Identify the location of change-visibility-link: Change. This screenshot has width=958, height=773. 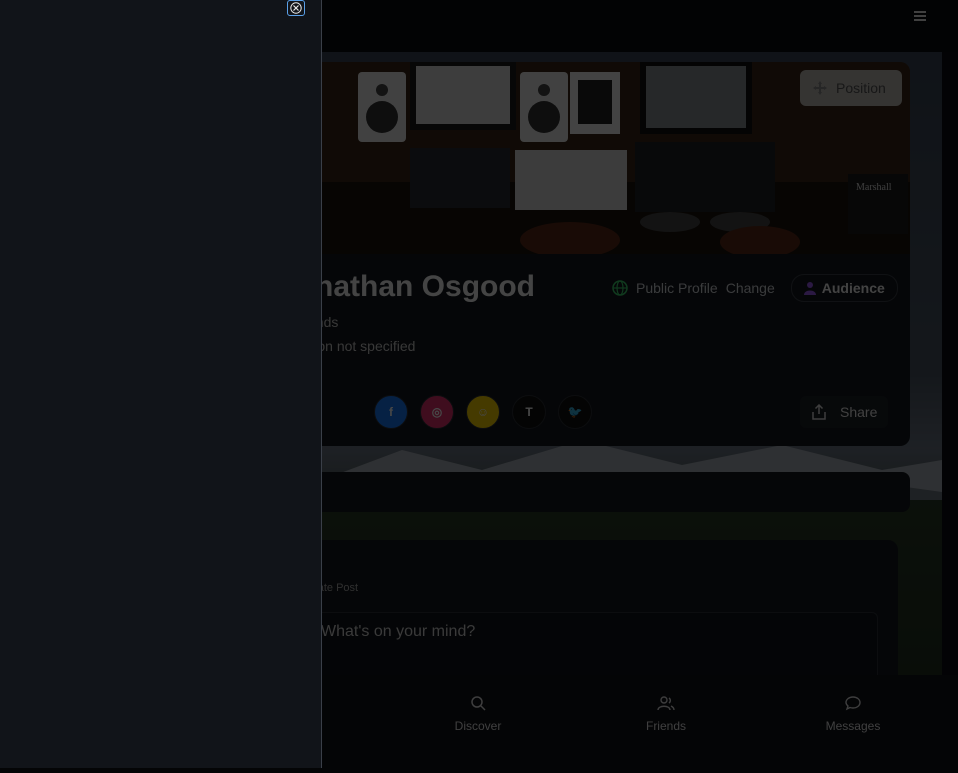
(750, 288).